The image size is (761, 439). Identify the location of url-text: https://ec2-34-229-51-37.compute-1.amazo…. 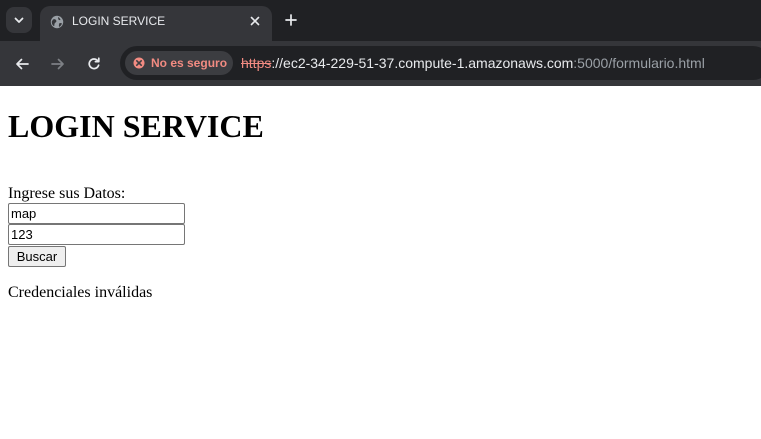
(473, 63).